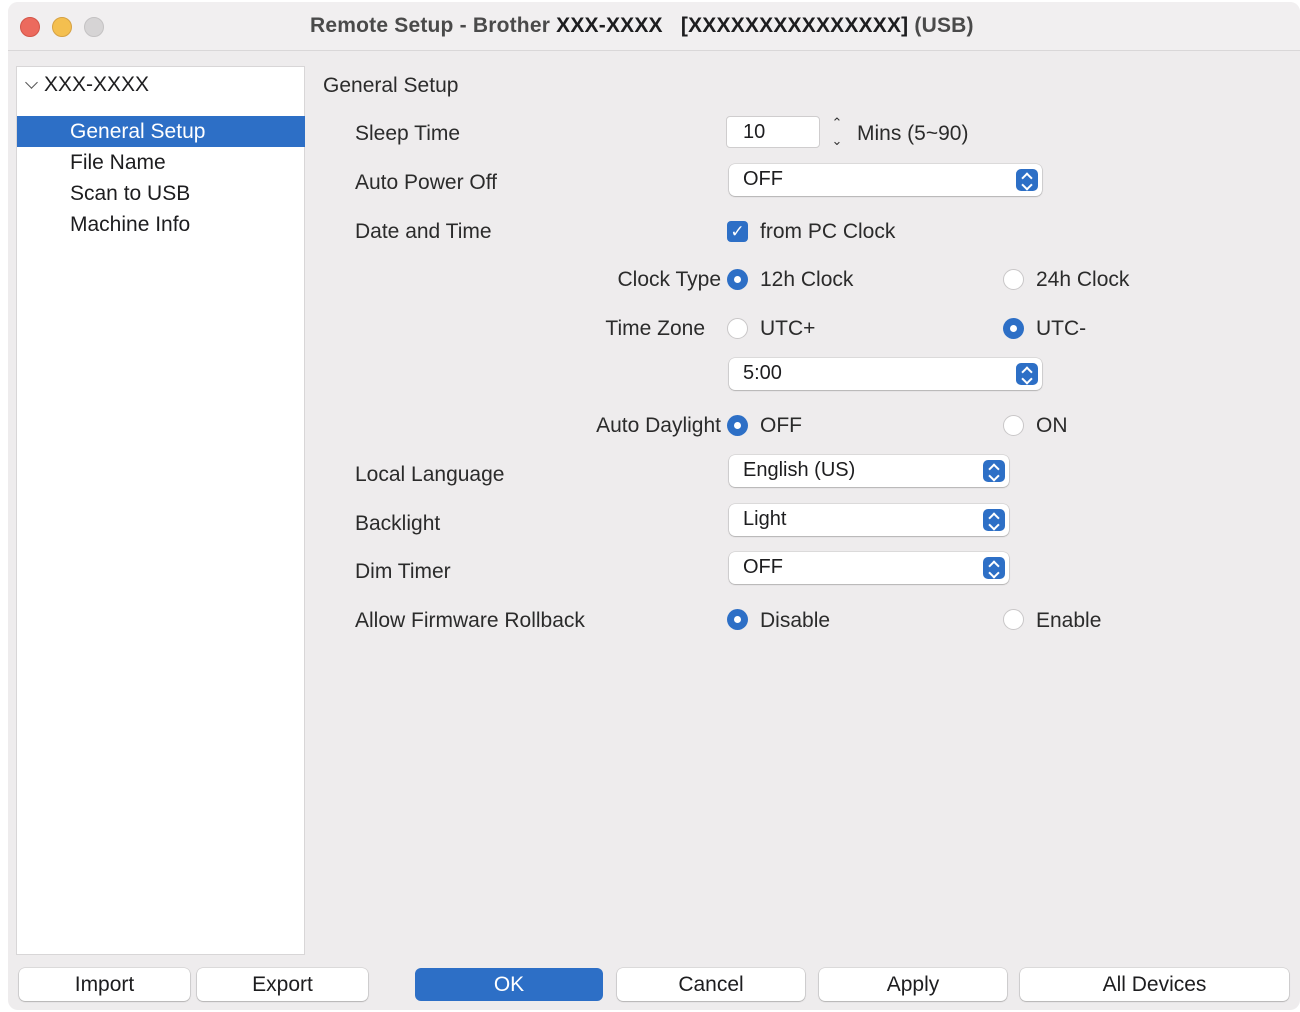  Describe the element at coordinates (31, 82) in the screenshot. I see `chevron-down-icon` at that location.